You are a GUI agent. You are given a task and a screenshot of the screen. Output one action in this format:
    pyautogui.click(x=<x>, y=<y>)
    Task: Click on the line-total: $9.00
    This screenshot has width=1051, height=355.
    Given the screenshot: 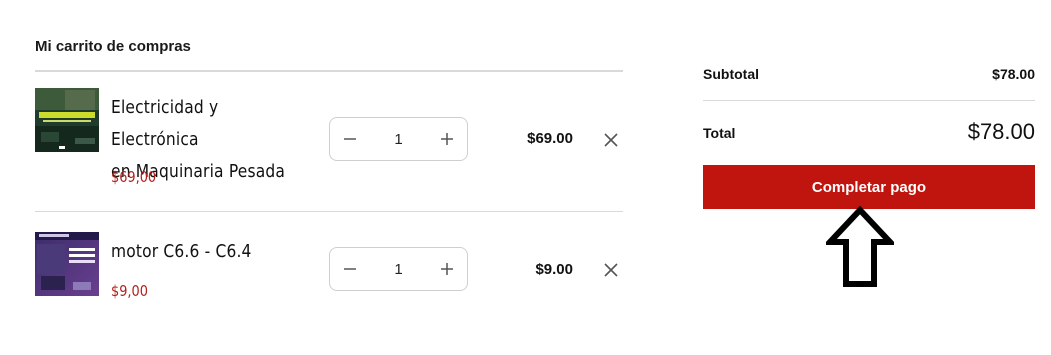 What is the action you would take?
    pyautogui.click(x=554, y=269)
    